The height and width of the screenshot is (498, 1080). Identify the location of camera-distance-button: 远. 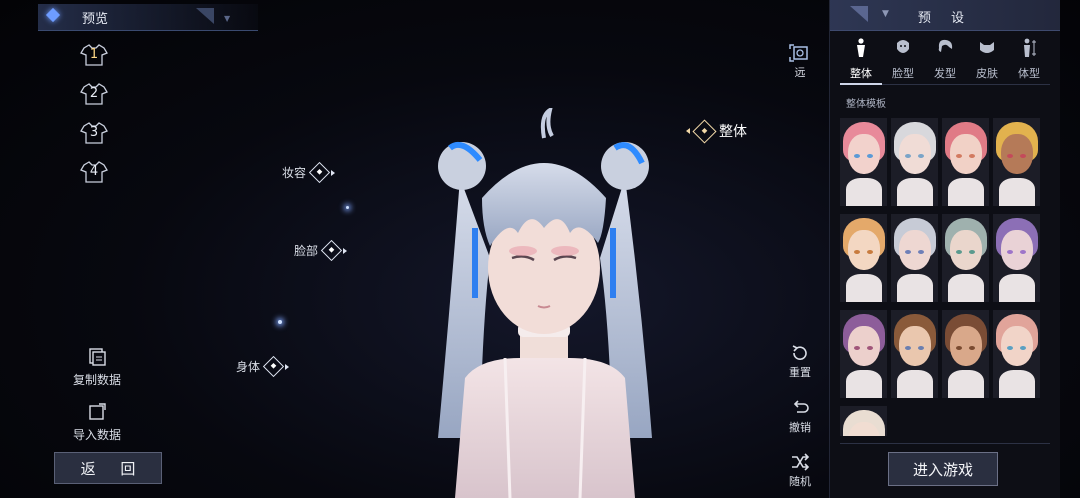
(800, 62).